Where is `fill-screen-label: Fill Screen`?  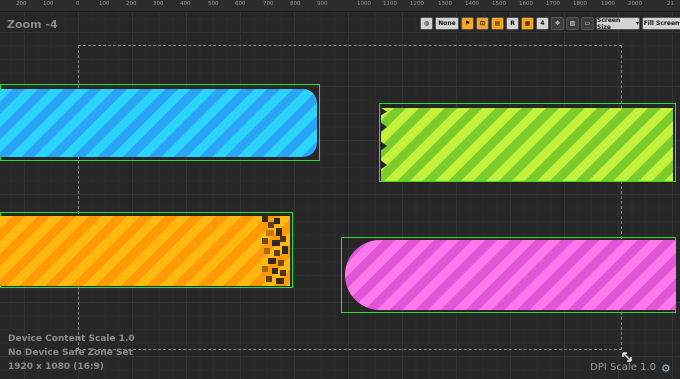 fill-screen-label: Fill Screen is located at coordinates (661, 23).